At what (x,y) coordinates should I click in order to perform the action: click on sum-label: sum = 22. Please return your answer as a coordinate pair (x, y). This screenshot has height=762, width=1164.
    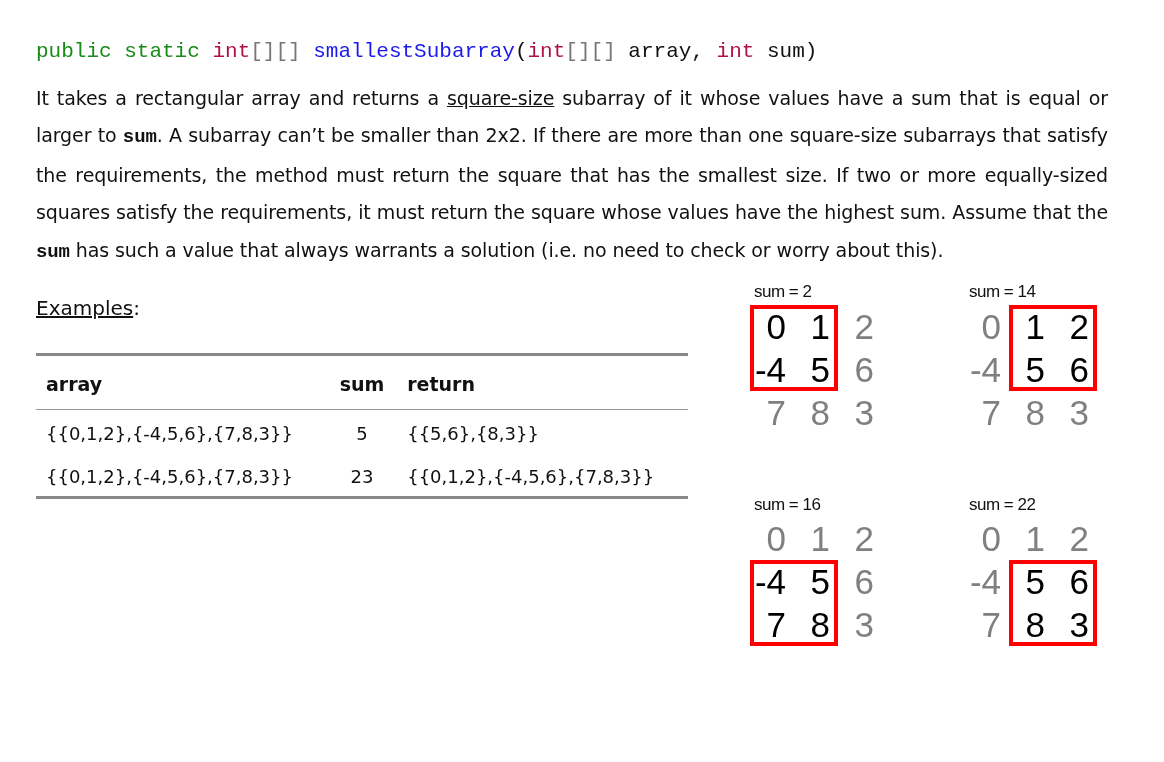
    Looking at the image, I should click on (1002, 504).